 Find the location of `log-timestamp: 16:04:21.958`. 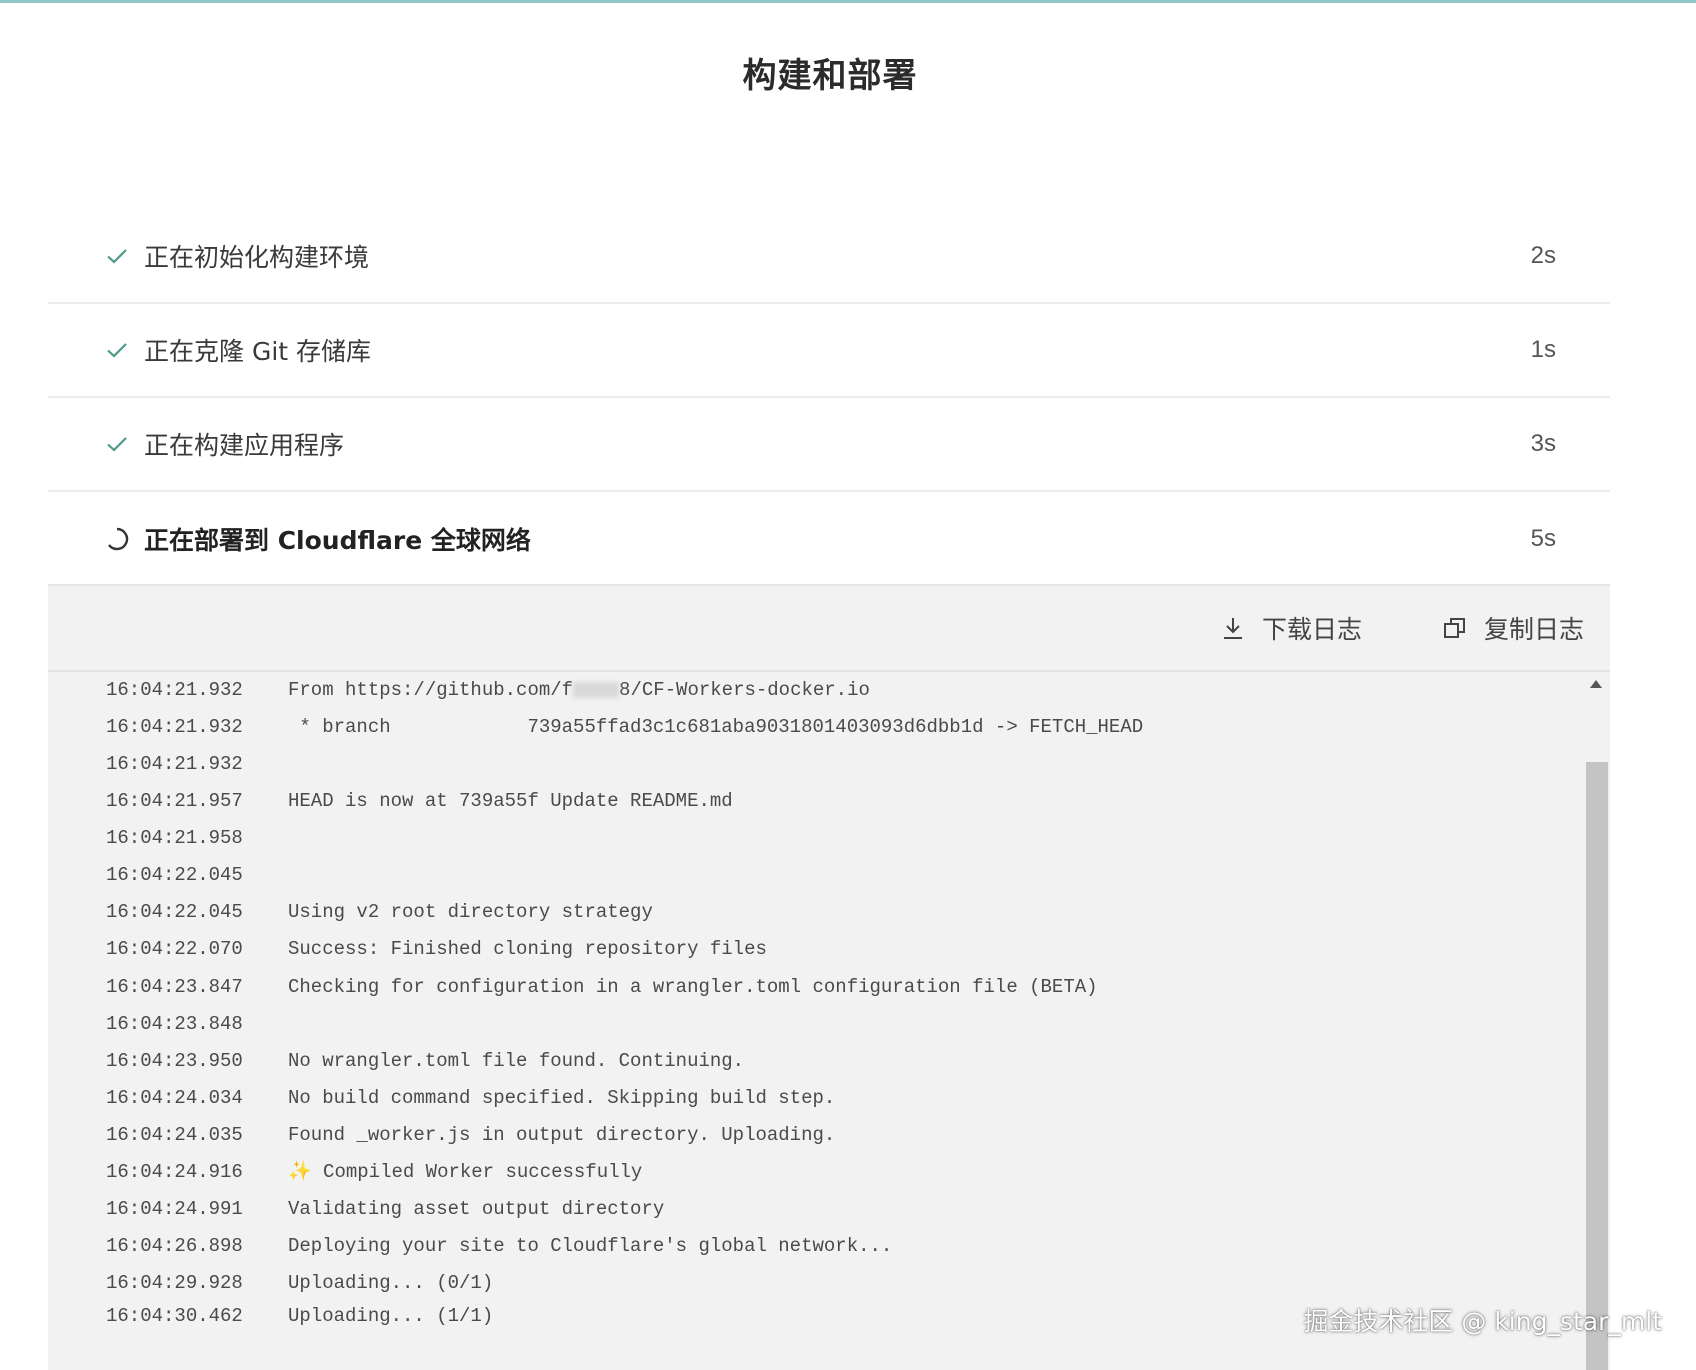

log-timestamp: 16:04:21.958 is located at coordinates (174, 838).